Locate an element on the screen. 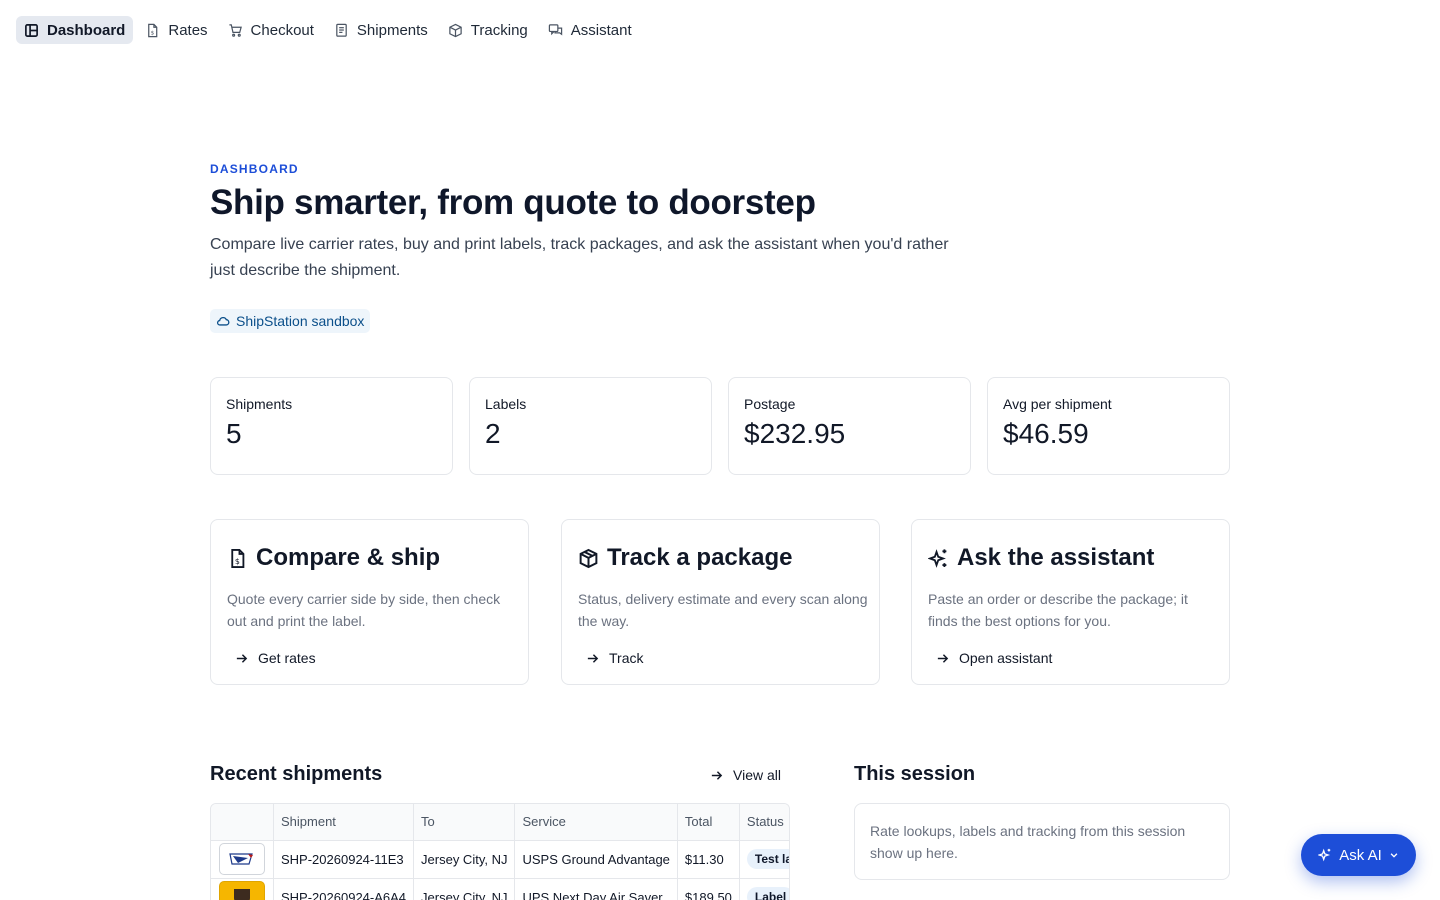 Image resolution: width=1440 pixels, height=900 pixels. page-title: Ship smarter, from quote to doorstep is located at coordinates (513, 202).